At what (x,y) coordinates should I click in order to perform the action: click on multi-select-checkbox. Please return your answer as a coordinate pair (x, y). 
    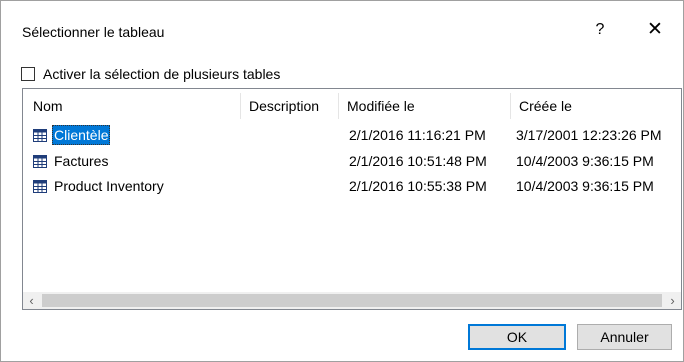
    Looking at the image, I should click on (28, 74).